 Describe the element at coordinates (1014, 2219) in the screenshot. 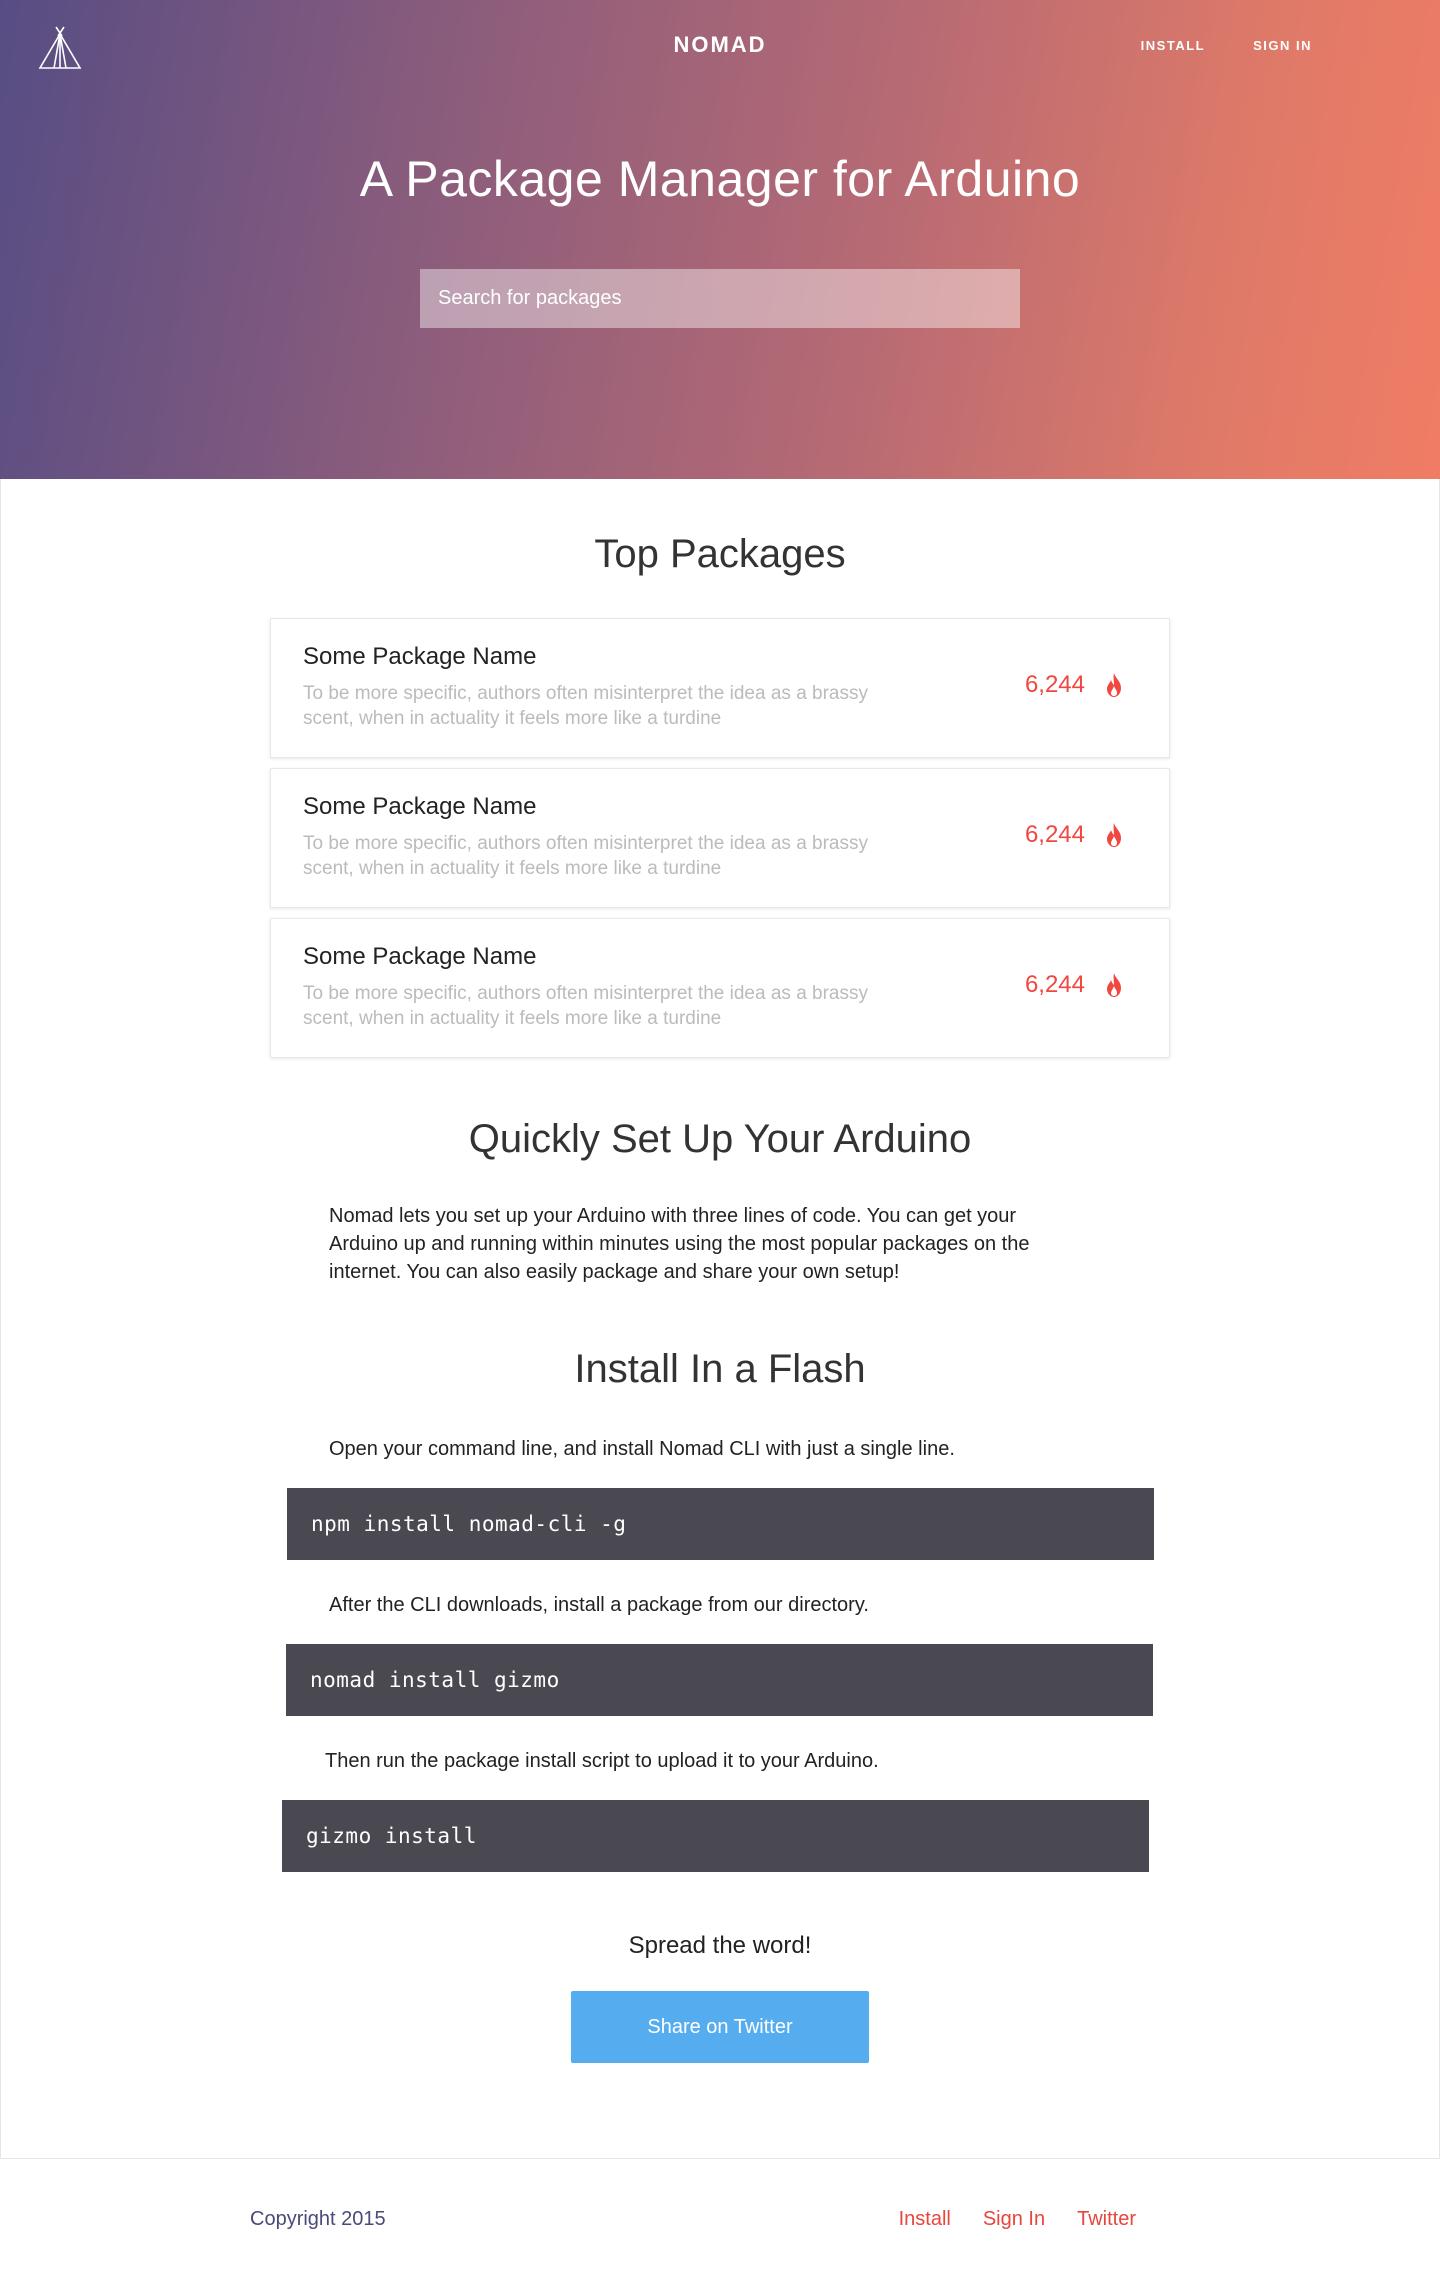

I see `footer-sign-in-link: Sign In` at that location.